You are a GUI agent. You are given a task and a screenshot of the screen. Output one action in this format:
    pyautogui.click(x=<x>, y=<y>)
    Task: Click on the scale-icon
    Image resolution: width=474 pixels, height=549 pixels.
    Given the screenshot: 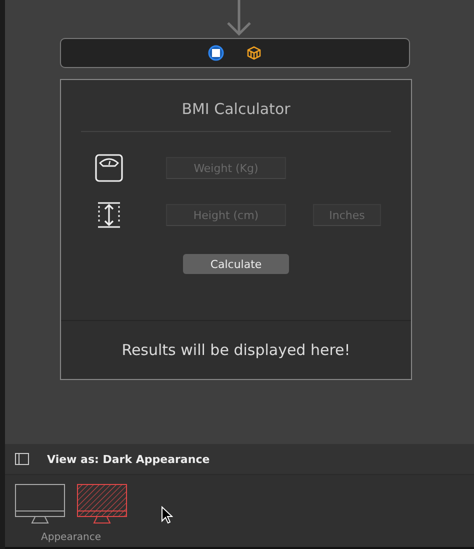 What is the action you would take?
    pyautogui.click(x=108, y=168)
    